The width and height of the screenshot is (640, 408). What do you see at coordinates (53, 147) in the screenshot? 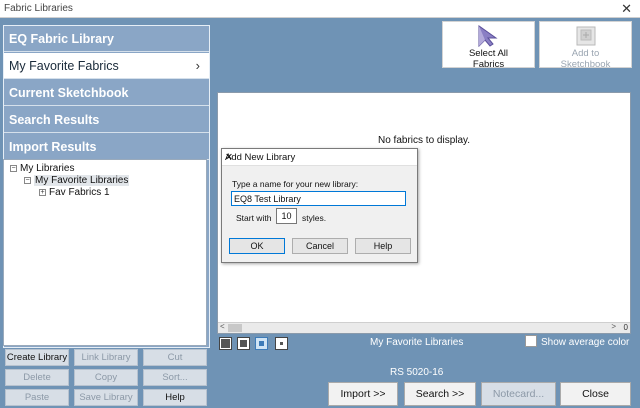
I see `nav-item-label: Import Results` at bounding box center [53, 147].